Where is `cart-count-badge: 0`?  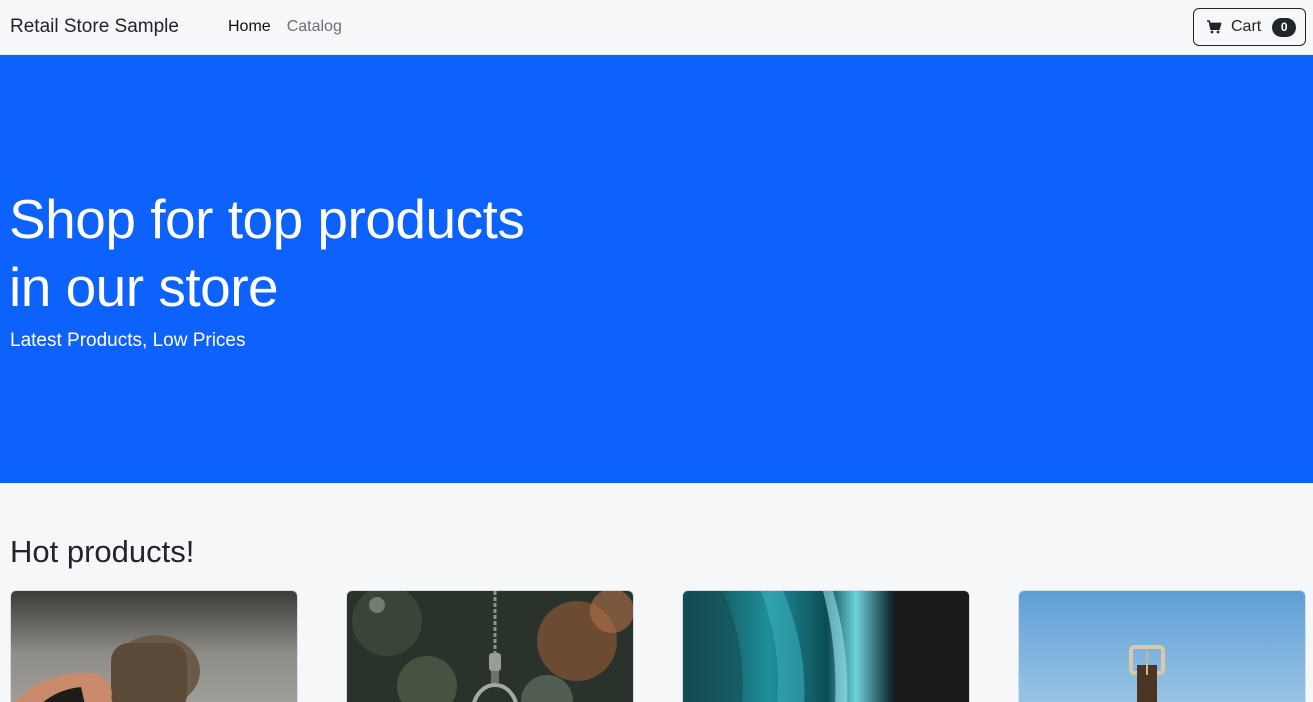
cart-count-badge: 0 is located at coordinates (1284, 27).